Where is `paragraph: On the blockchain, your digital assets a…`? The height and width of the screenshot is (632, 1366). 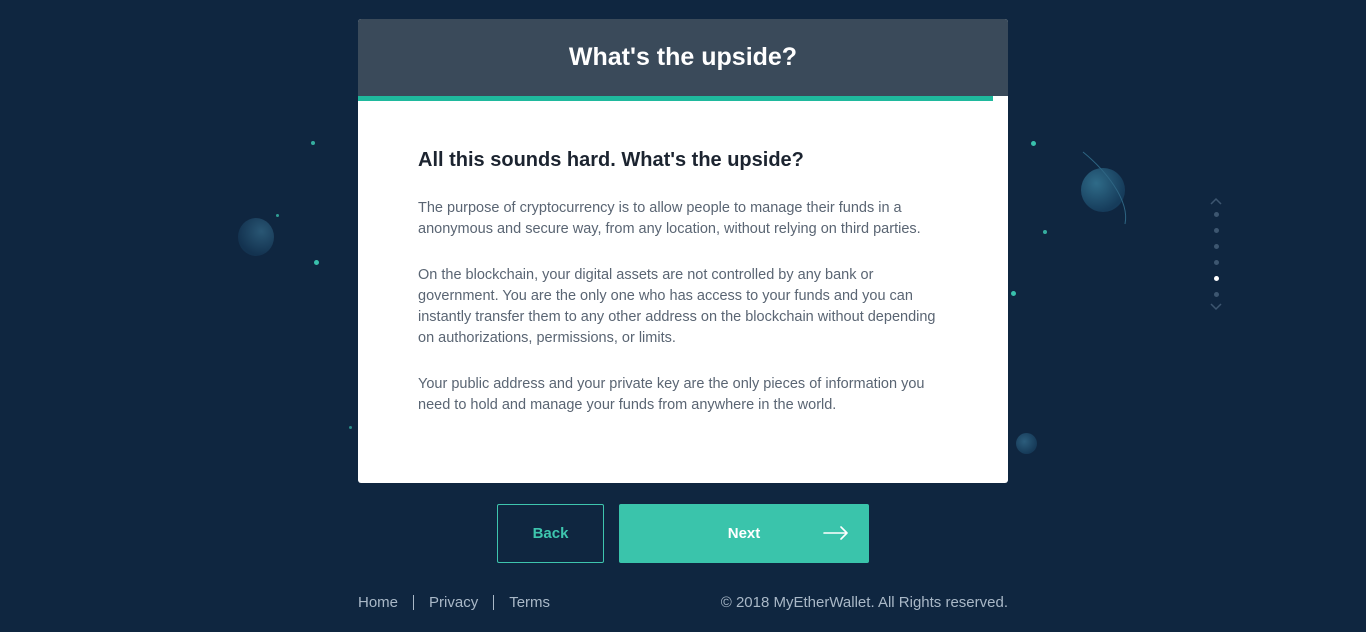 paragraph: On the blockchain, your digital assets a… is located at coordinates (677, 306).